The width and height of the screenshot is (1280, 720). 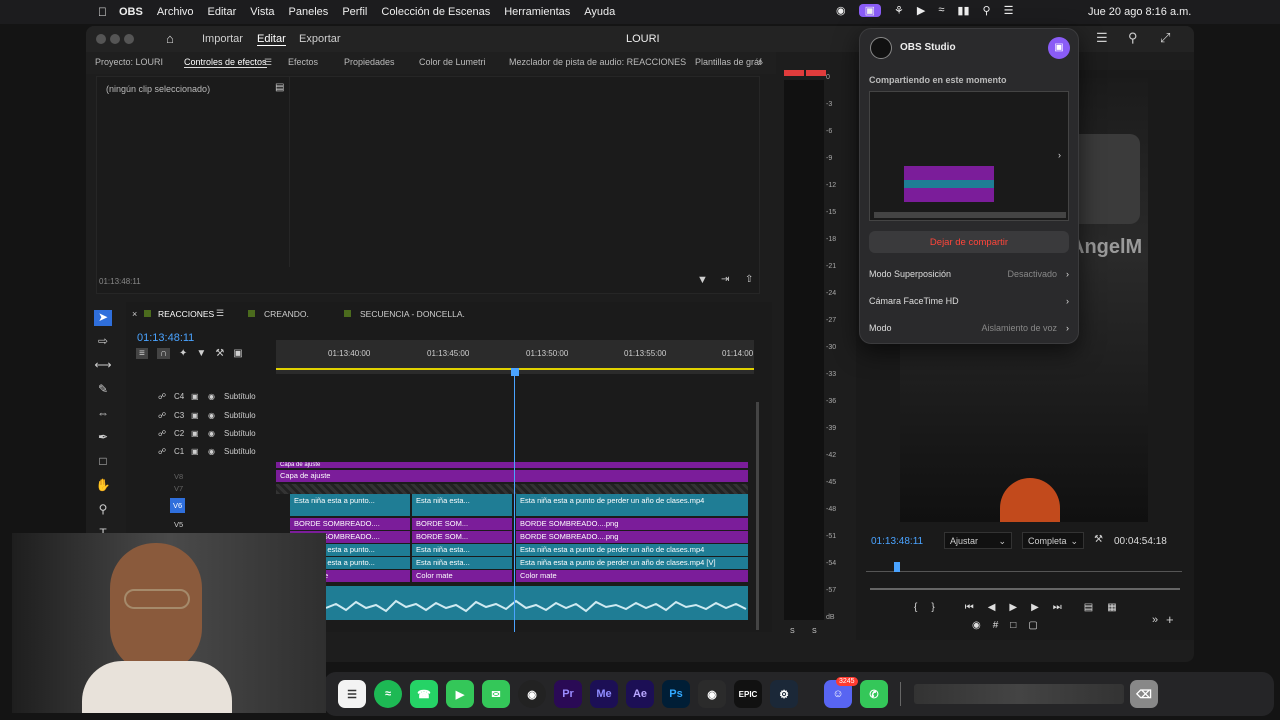 I want to click on more-controls-icon: », so click(x=1155, y=620).